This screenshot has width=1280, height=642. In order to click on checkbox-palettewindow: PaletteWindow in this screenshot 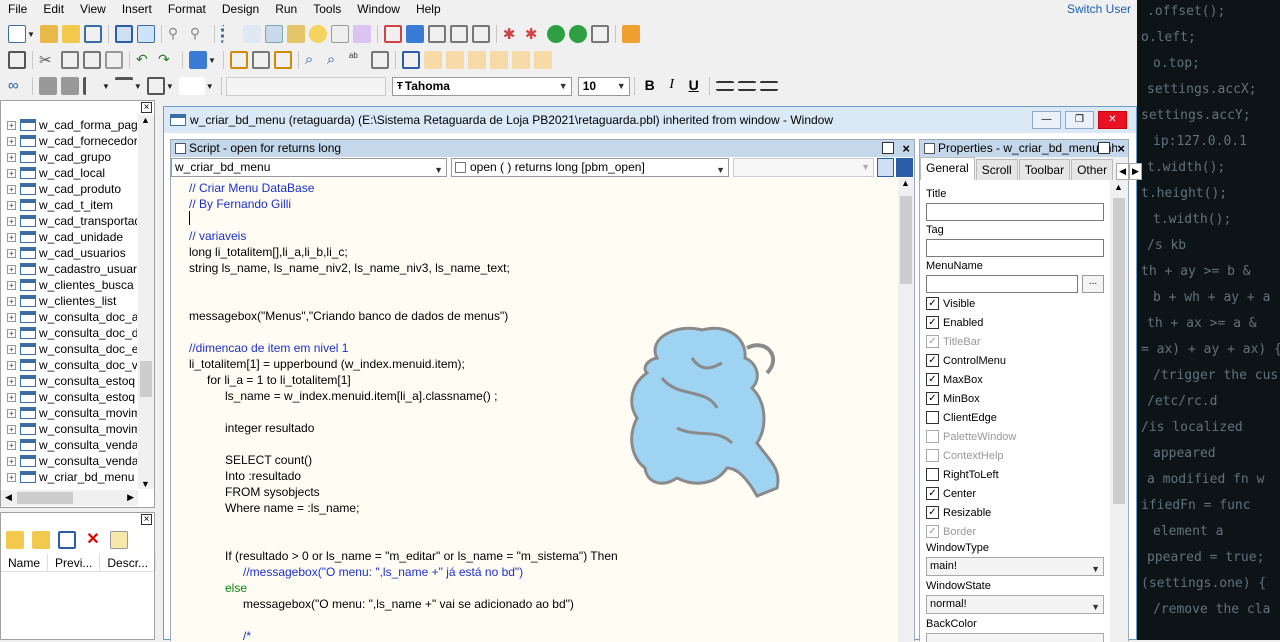, I will do `click(971, 436)`.